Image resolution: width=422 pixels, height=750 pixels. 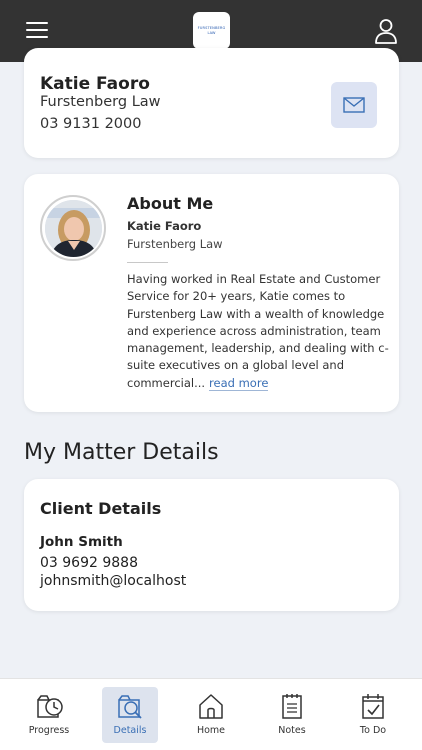 I want to click on user-profile-icon, so click(x=386, y=31).